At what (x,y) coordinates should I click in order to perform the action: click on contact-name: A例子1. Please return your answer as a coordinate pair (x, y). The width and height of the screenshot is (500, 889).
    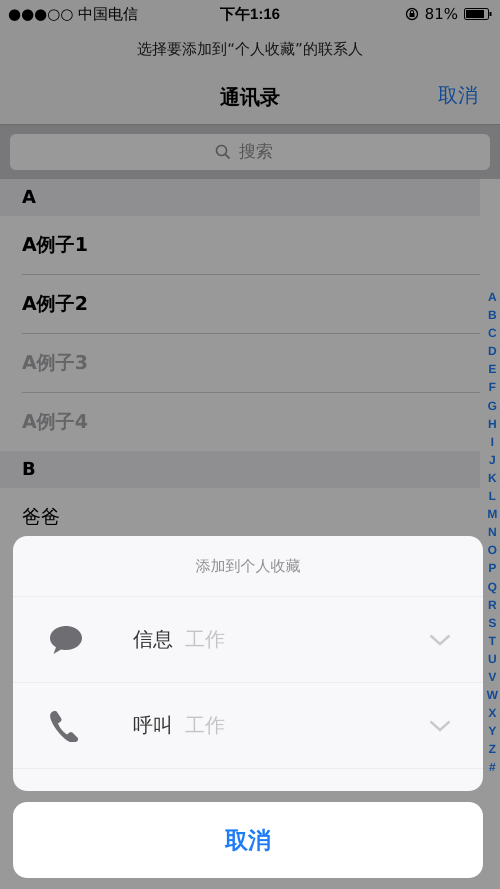
    Looking at the image, I should click on (55, 245).